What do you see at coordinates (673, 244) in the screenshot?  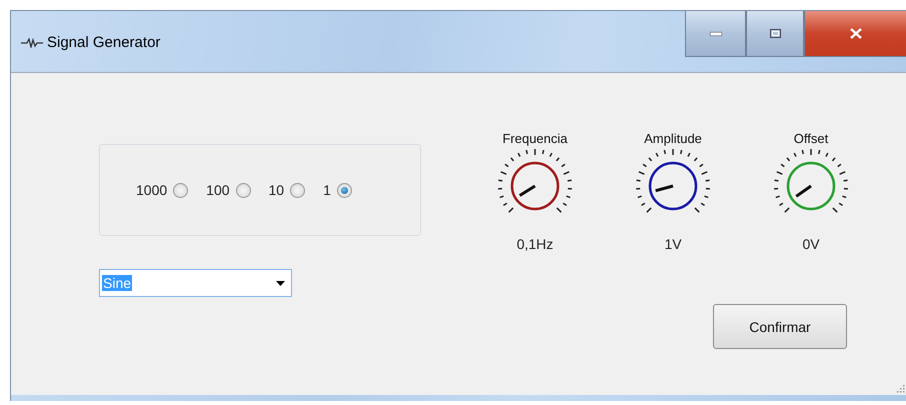 I see `knob-reading: 1V` at bounding box center [673, 244].